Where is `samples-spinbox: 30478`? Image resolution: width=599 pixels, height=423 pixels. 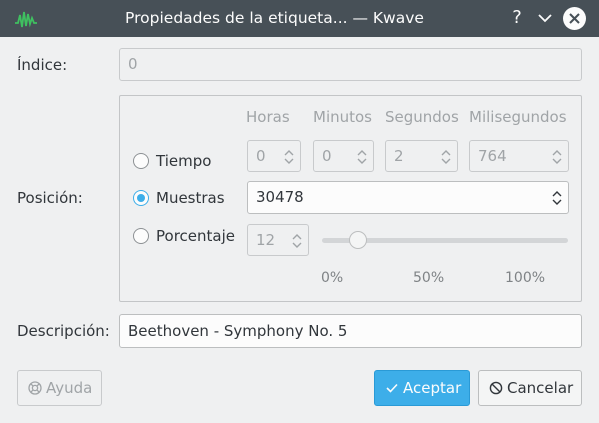 samples-spinbox: 30478 is located at coordinates (408, 197).